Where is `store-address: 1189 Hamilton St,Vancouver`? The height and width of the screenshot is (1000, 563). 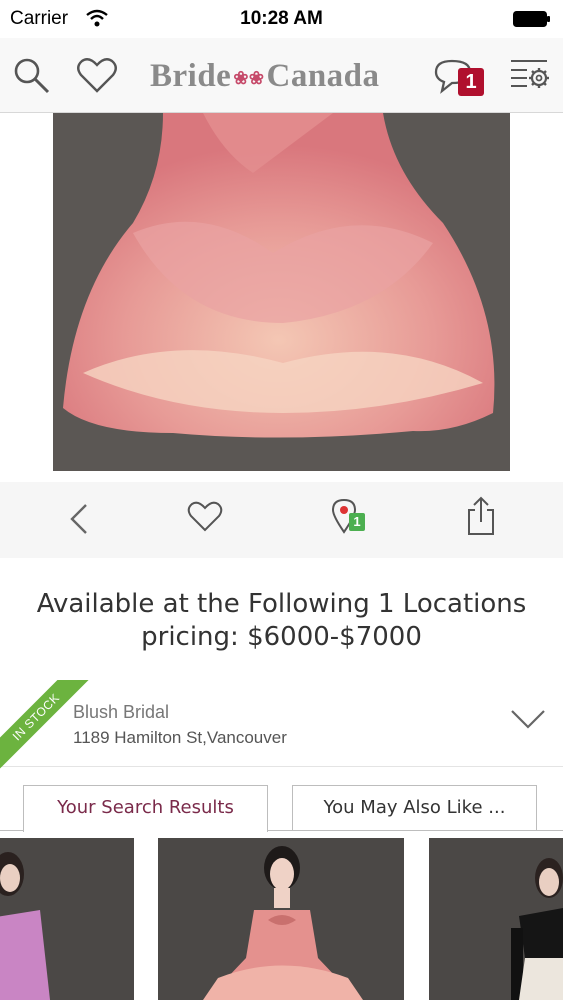
store-address: 1189 Hamilton St,Vancouver is located at coordinates (180, 737).